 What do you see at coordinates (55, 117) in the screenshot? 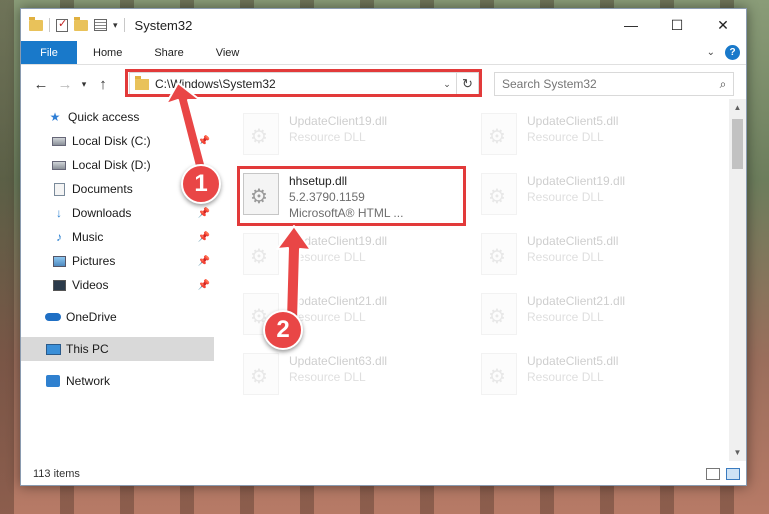
I see `star-icon: ★` at bounding box center [55, 117].